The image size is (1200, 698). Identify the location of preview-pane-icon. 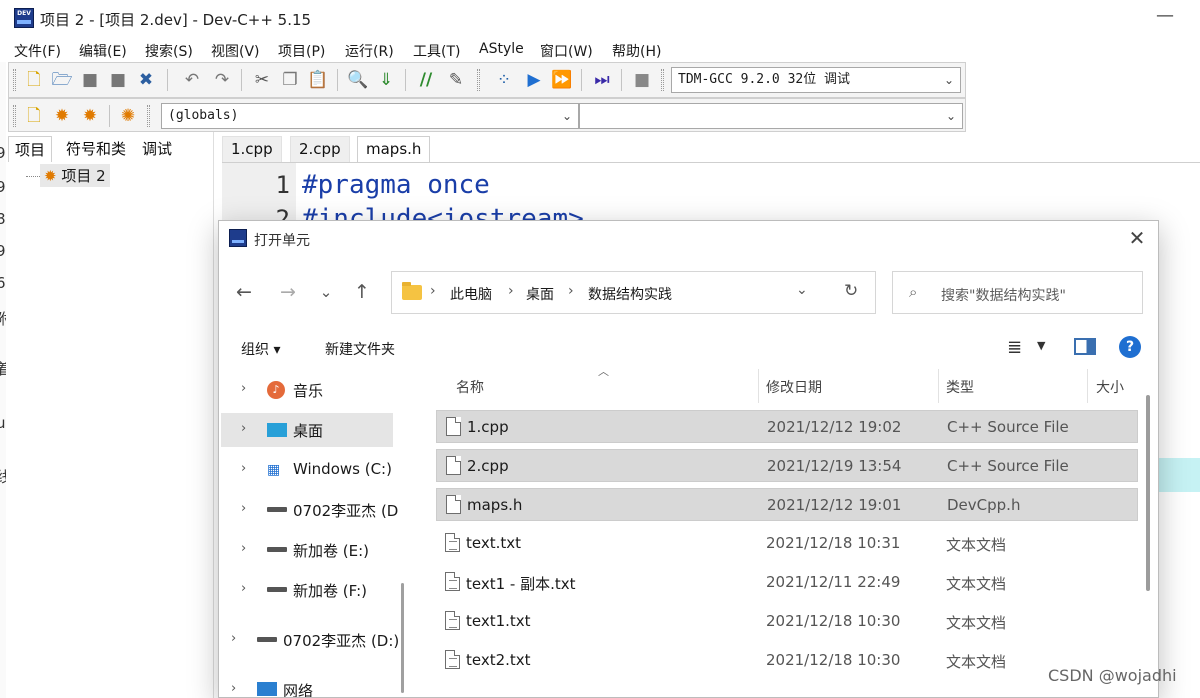
(1085, 346).